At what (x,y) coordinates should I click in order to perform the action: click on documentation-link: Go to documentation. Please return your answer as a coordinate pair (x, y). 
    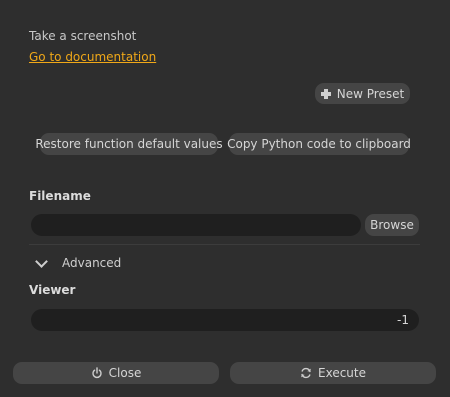
    Looking at the image, I should click on (92, 57).